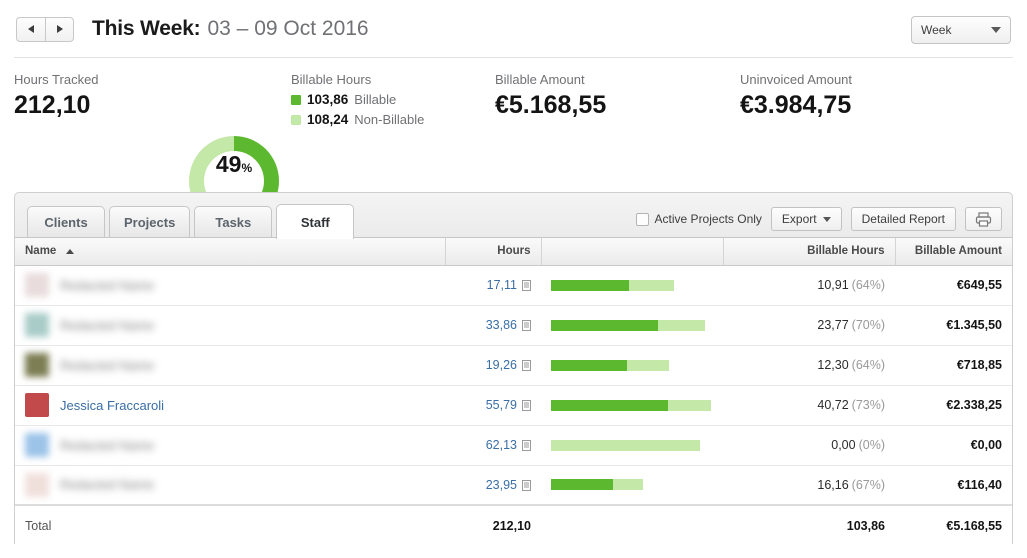  Describe the element at coordinates (513, 524) in the screenshot. I see `staff-table-foot: Total 212,10 103,86 €5.168,55` at that location.